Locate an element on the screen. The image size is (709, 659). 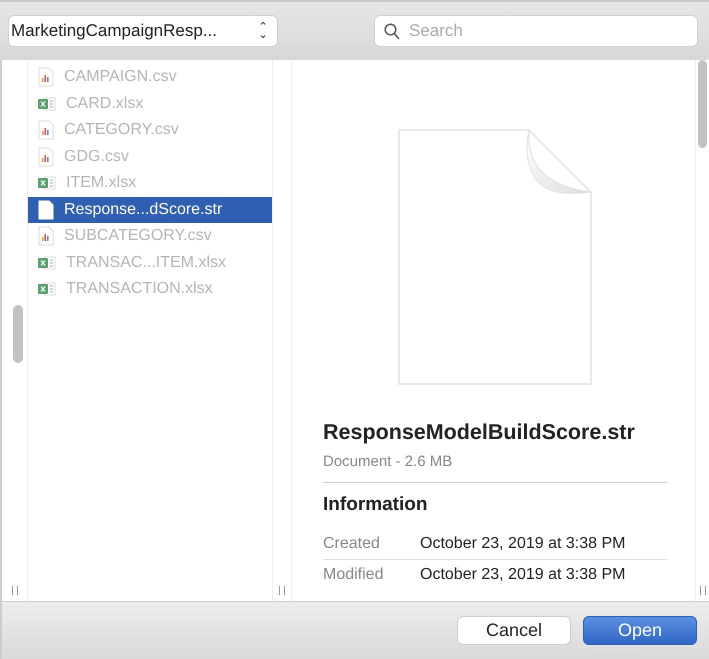
location-popup: MarketingCampaignResp... ⌃⌄ is located at coordinates (143, 31).